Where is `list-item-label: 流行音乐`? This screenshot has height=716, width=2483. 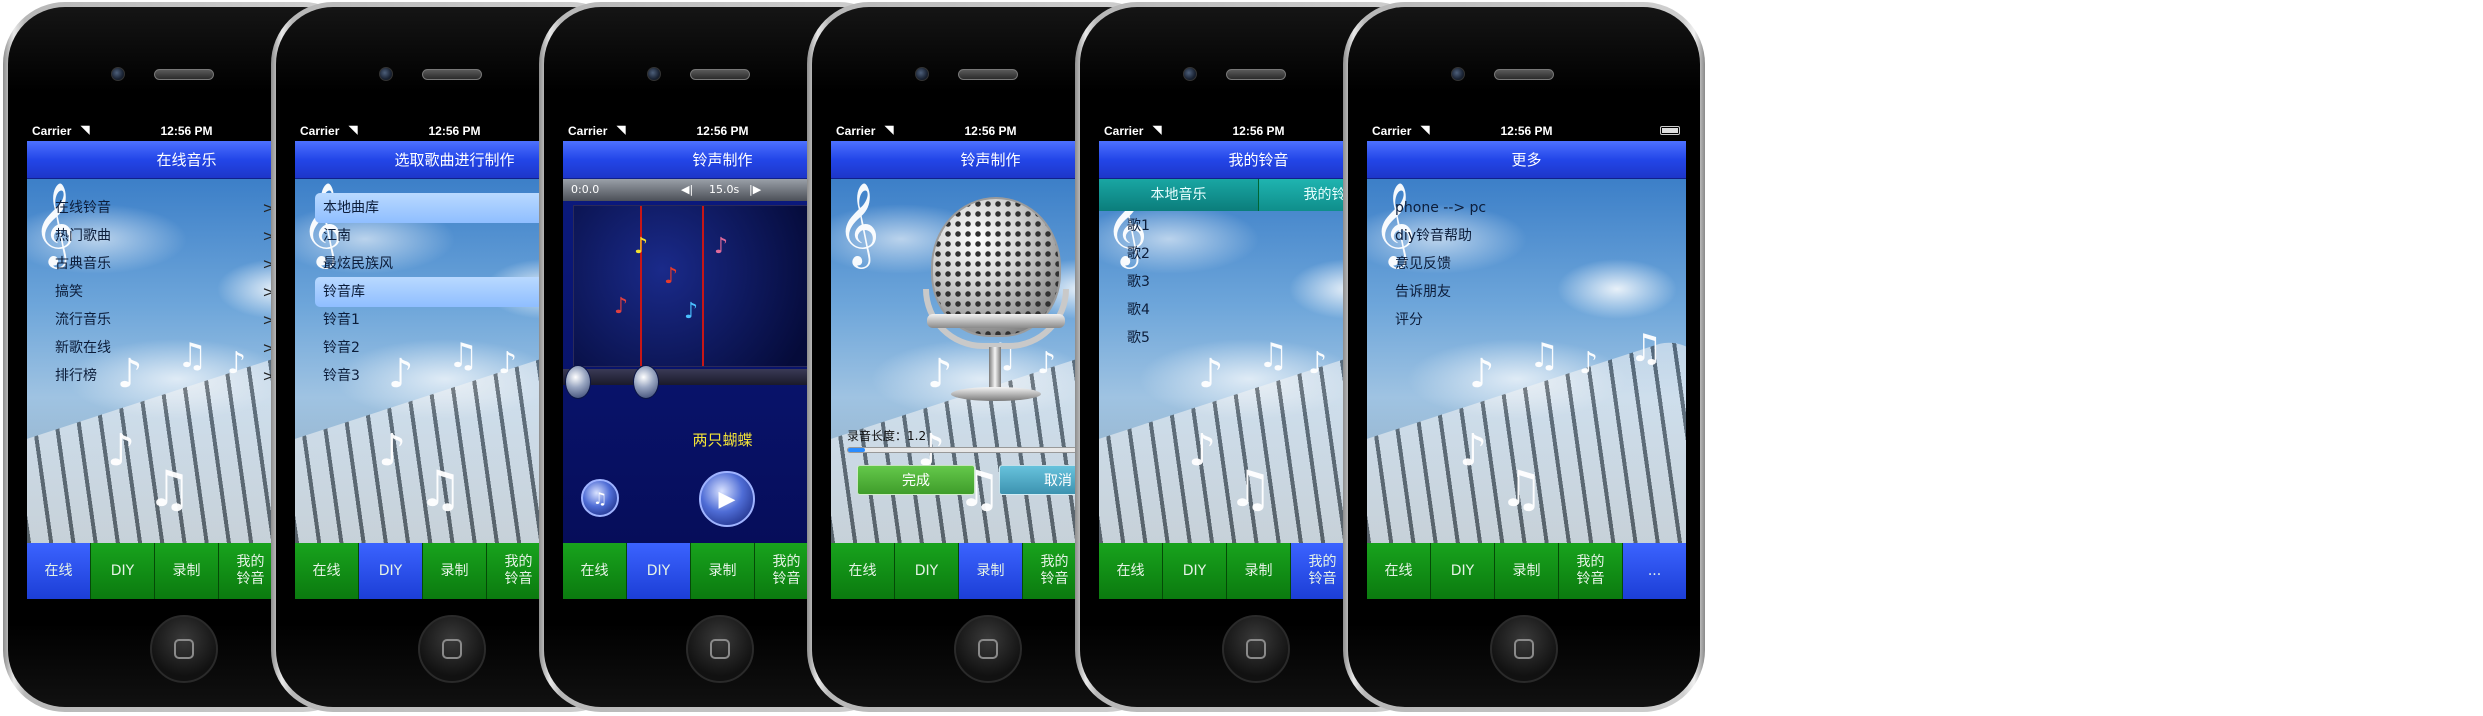
list-item-label: 流行音乐 is located at coordinates (83, 320).